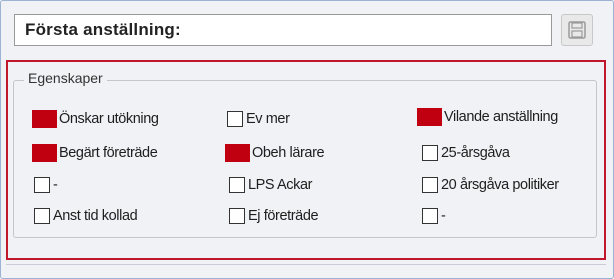 This screenshot has width=614, height=279. I want to click on checkbox-obeh-larare: Obeh lärare, so click(275, 153).